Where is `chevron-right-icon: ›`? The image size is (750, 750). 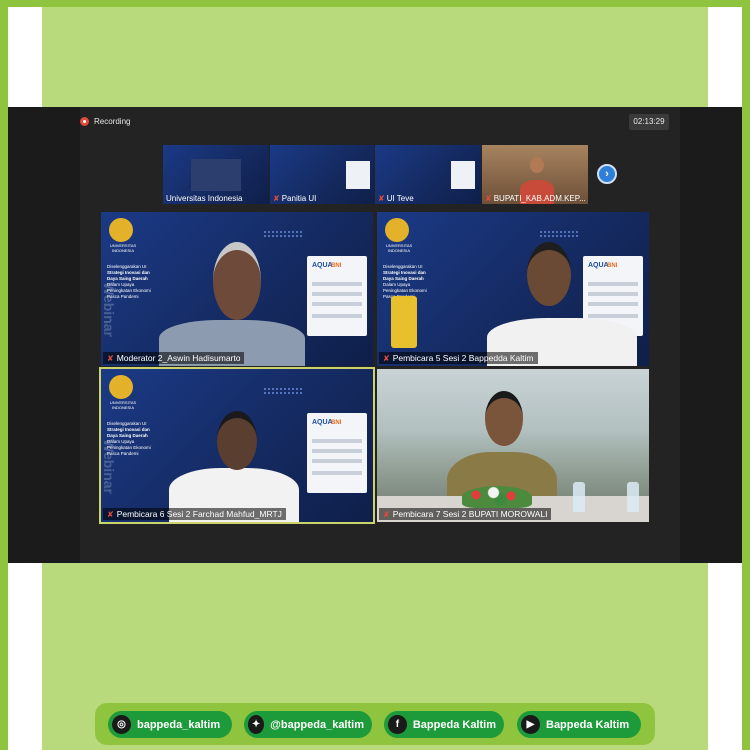
chevron-right-icon: › is located at coordinates (607, 174).